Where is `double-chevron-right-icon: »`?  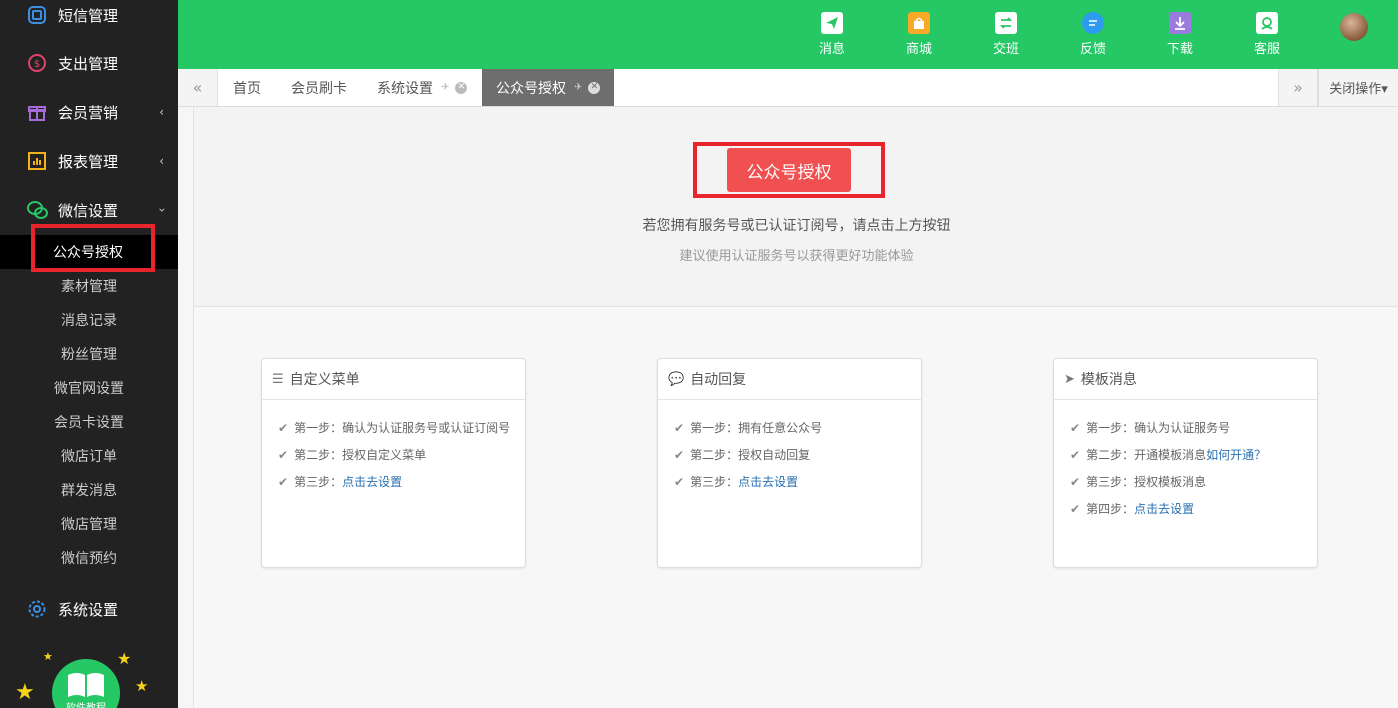
double-chevron-right-icon: » is located at coordinates (1298, 87).